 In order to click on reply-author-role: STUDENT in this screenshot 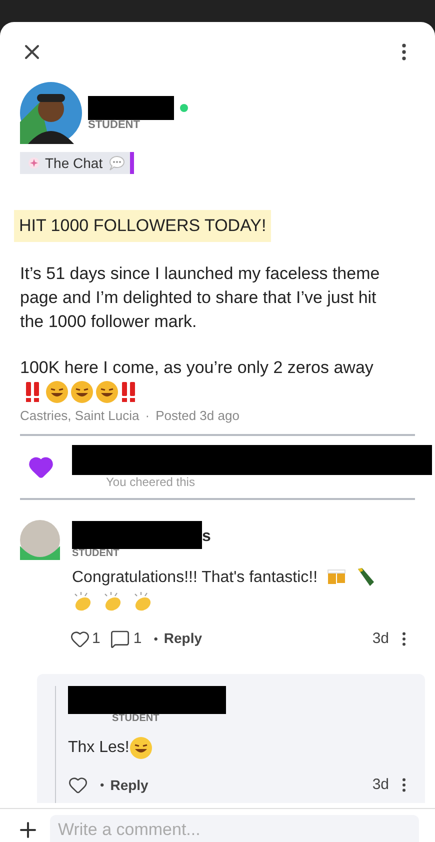, I will do `click(136, 719)`.